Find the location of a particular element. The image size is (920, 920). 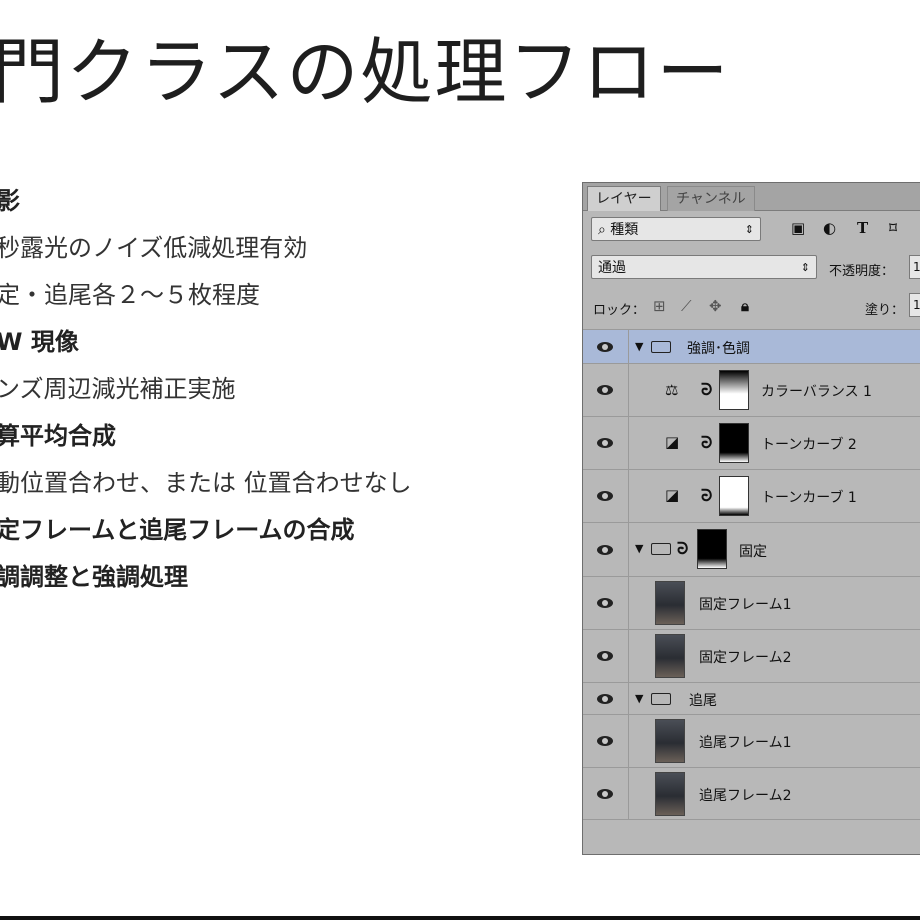

bullet-item: 動位置合わせ、または 位置合わせなし is located at coordinates (206, 483).